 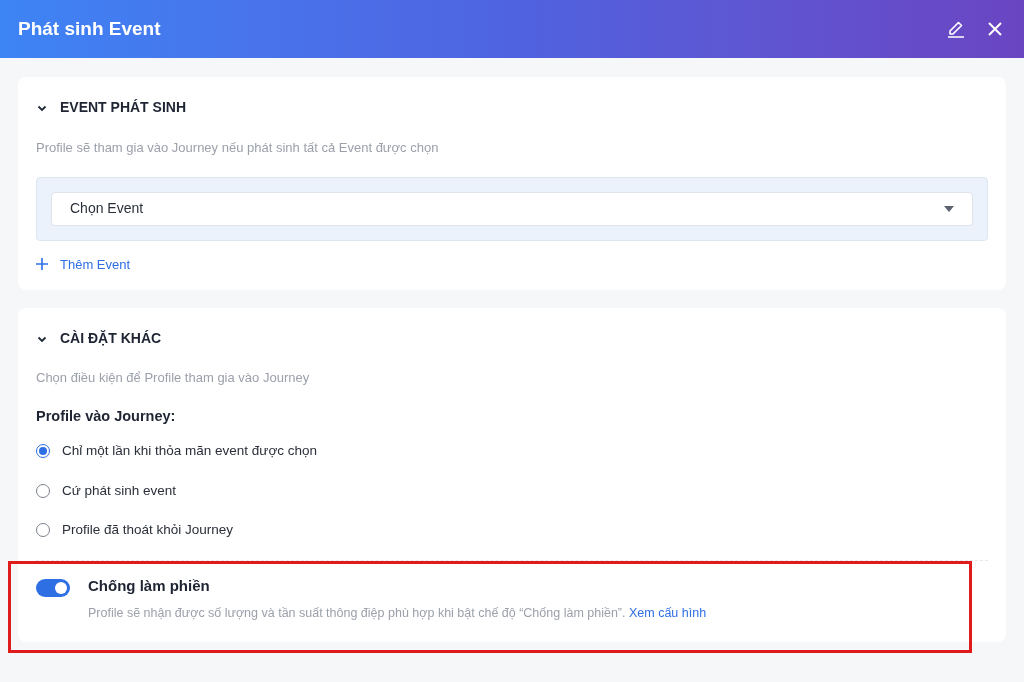 What do you see at coordinates (119, 490) in the screenshot?
I see `radio-label: Cứ phát sinh event` at bounding box center [119, 490].